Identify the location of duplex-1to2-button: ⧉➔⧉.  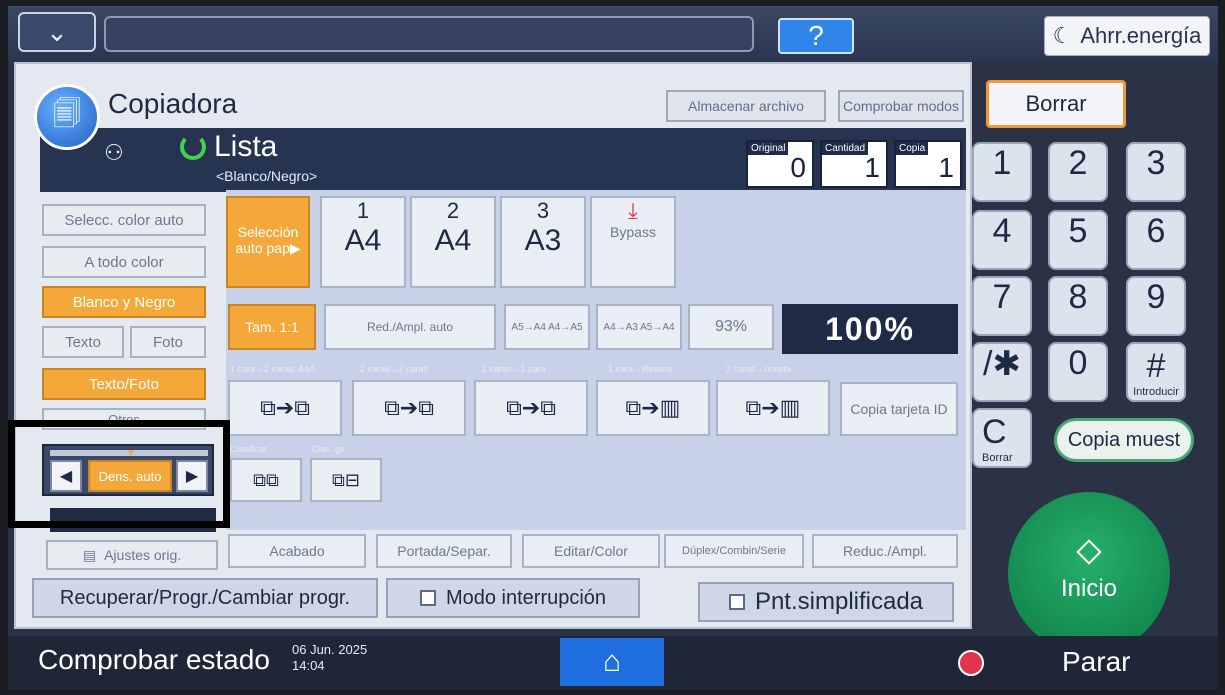
(285, 408).